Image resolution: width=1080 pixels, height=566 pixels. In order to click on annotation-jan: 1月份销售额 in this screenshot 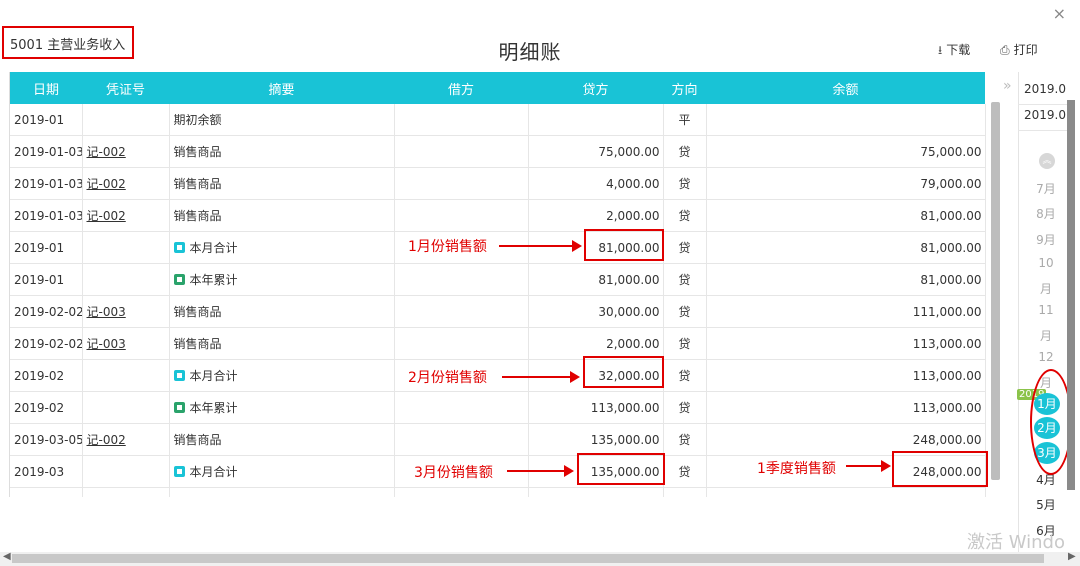, I will do `click(447, 247)`.